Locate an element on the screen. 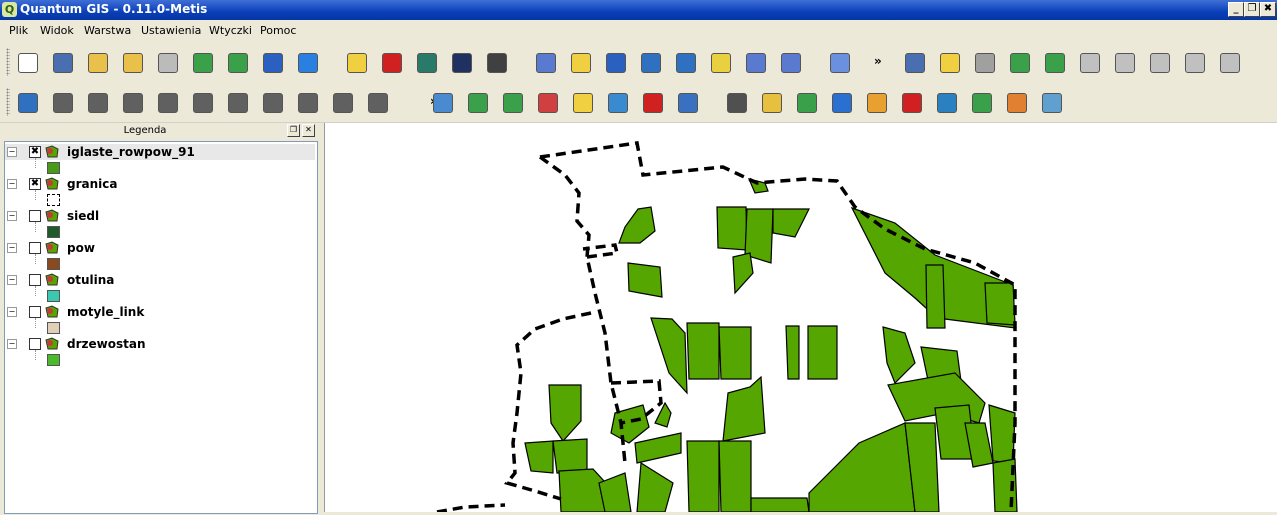 Image resolution: width=1277 pixels, height=515 pixels. zoom-last-button is located at coordinates (652, 102).